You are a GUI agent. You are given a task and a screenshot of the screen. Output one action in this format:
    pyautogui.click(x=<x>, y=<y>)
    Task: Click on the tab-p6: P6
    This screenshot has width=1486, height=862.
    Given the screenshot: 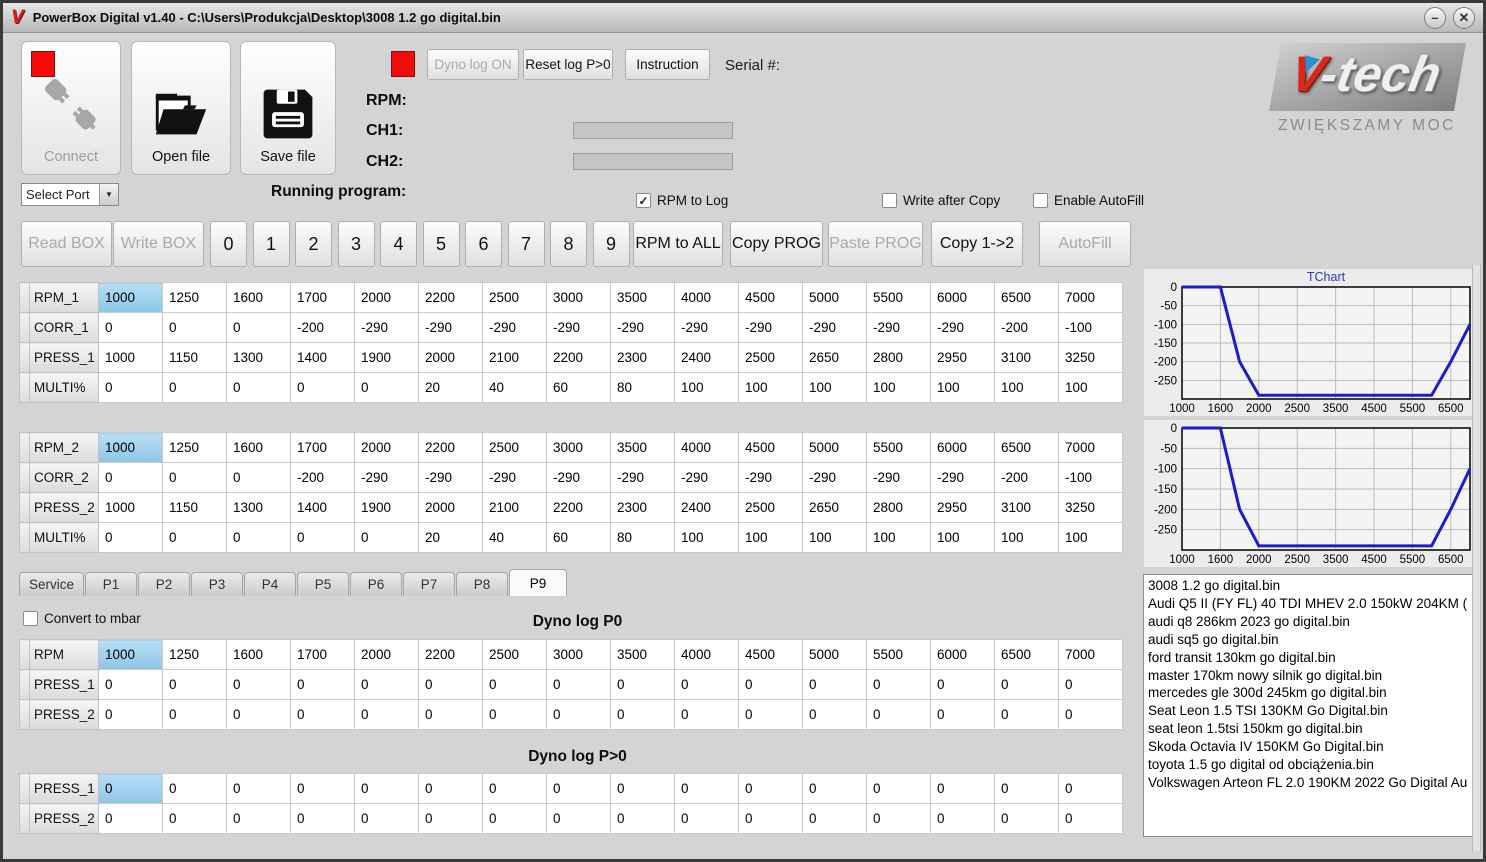 What is the action you would take?
    pyautogui.click(x=376, y=584)
    